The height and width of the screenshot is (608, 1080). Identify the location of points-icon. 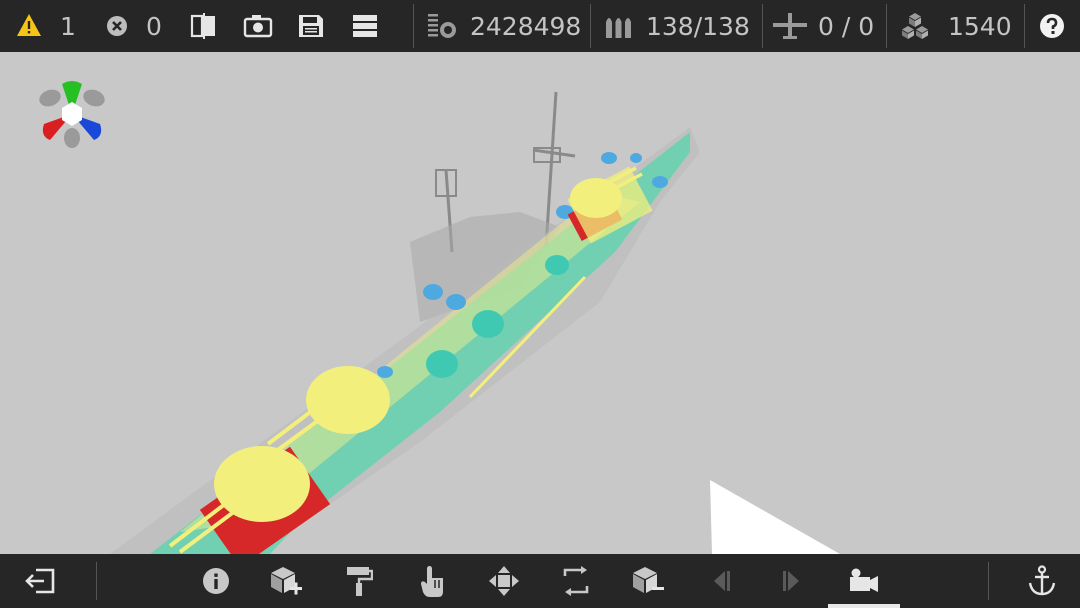
(442, 26).